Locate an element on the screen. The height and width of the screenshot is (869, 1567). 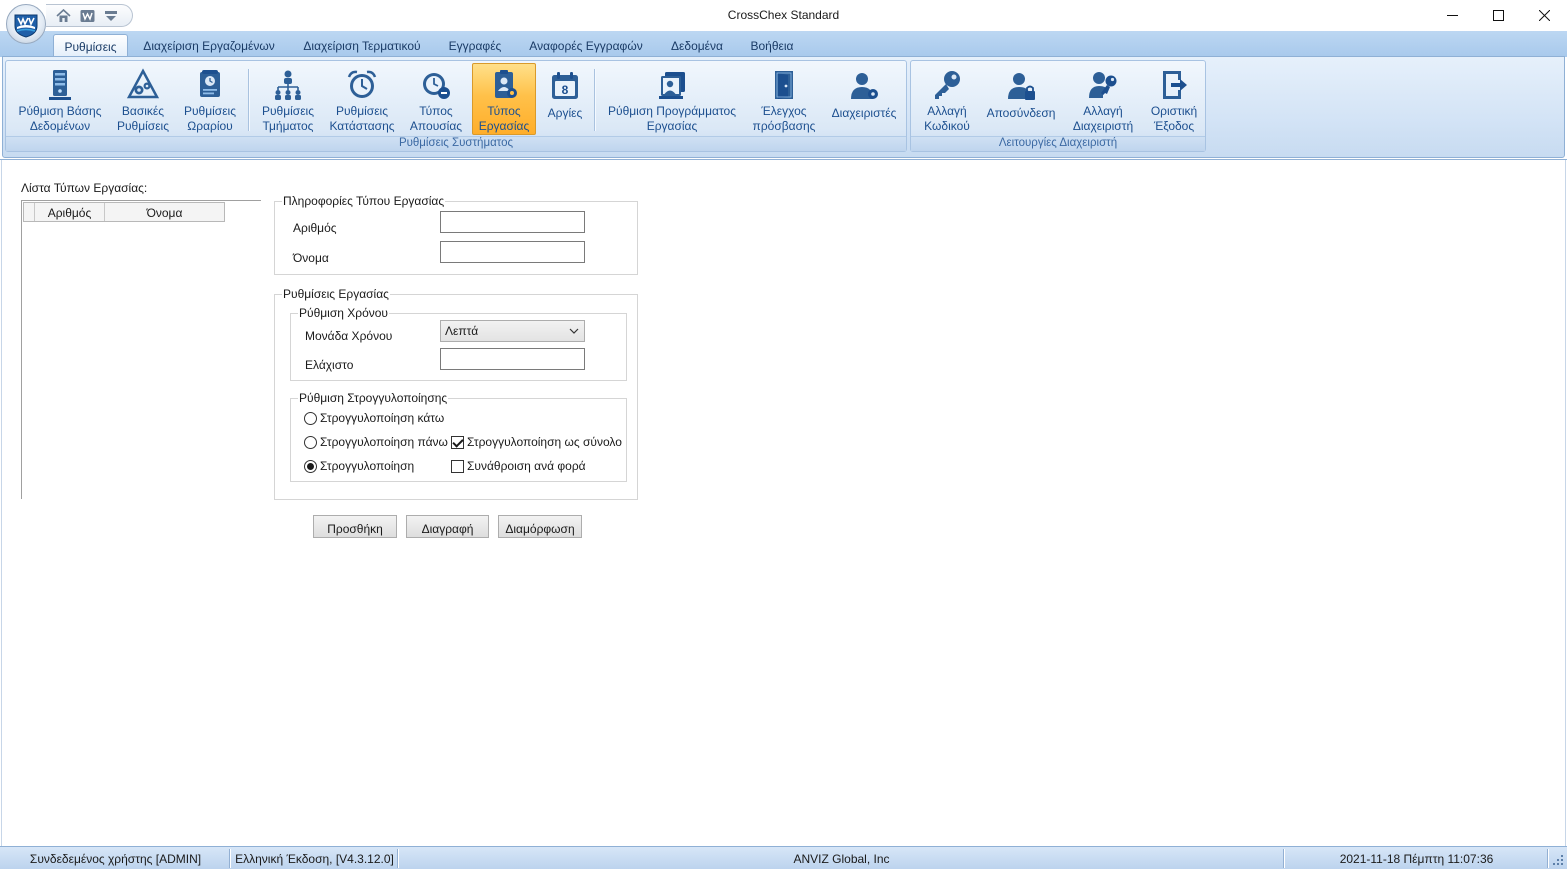
time-unit-select: Λεπτά is located at coordinates (512, 331).